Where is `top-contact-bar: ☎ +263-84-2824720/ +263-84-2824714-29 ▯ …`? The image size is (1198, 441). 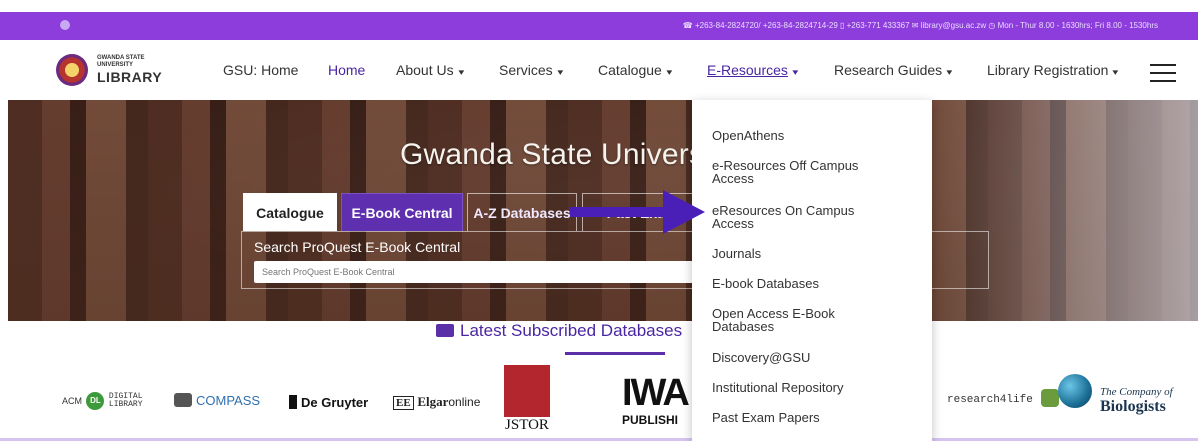 top-contact-bar: ☎ +263-84-2824720/ +263-84-2824714-29 ▯ … is located at coordinates (599, 26).